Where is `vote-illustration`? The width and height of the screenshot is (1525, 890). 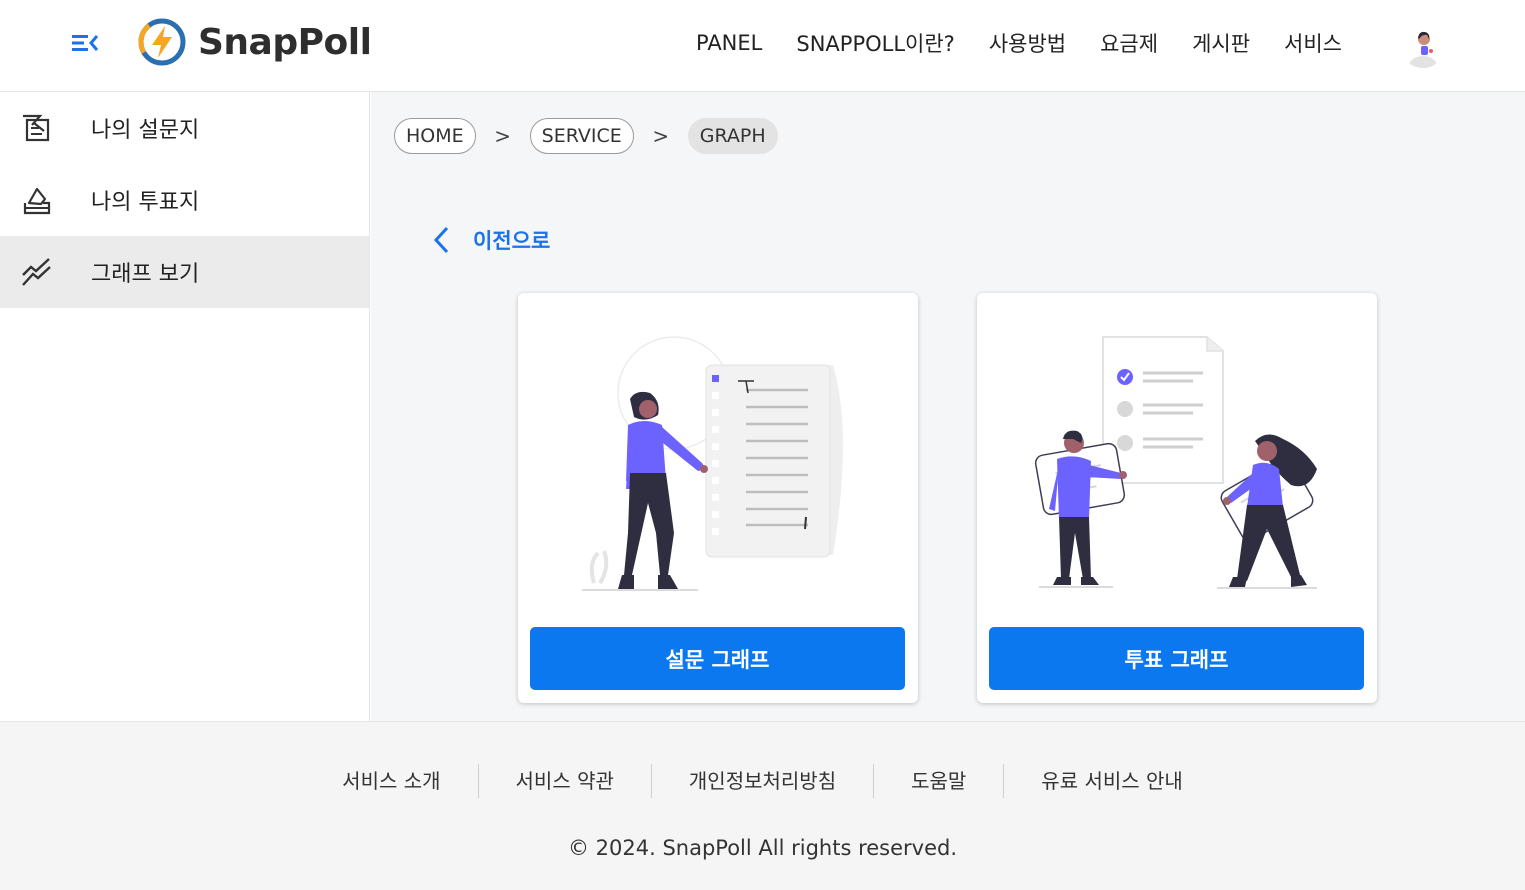
vote-illustration is located at coordinates (1175, 462).